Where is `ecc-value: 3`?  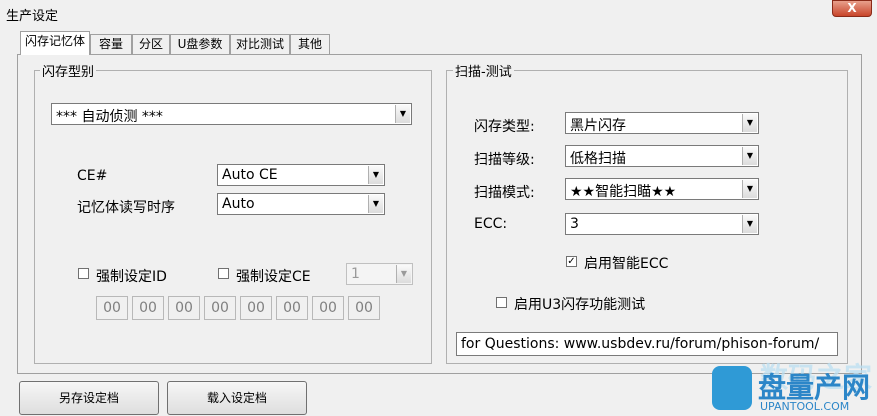 ecc-value: 3 is located at coordinates (574, 224).